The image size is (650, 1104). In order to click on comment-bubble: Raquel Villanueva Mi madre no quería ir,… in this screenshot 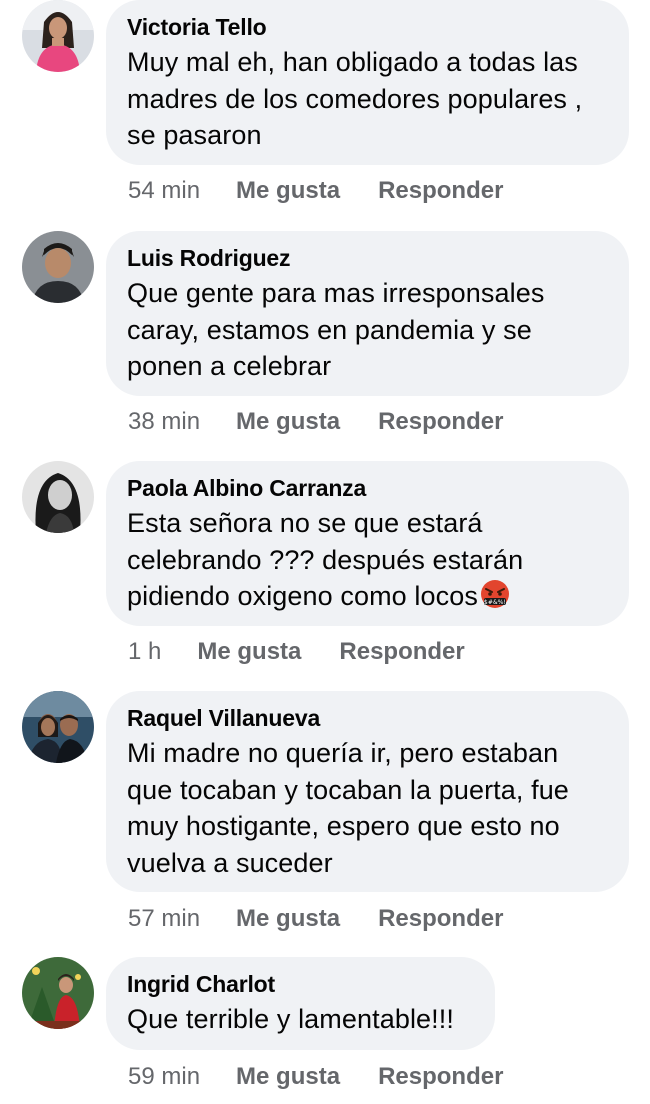, I will do `click(367, 791)`.